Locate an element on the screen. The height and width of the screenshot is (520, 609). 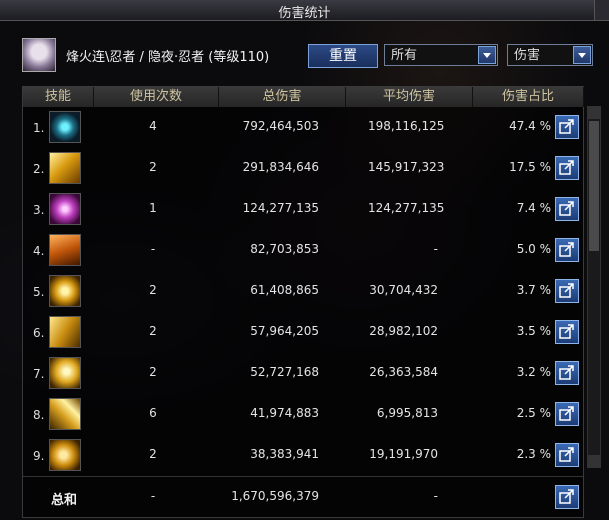
total-detail-button is located at coordinates (567, 497).